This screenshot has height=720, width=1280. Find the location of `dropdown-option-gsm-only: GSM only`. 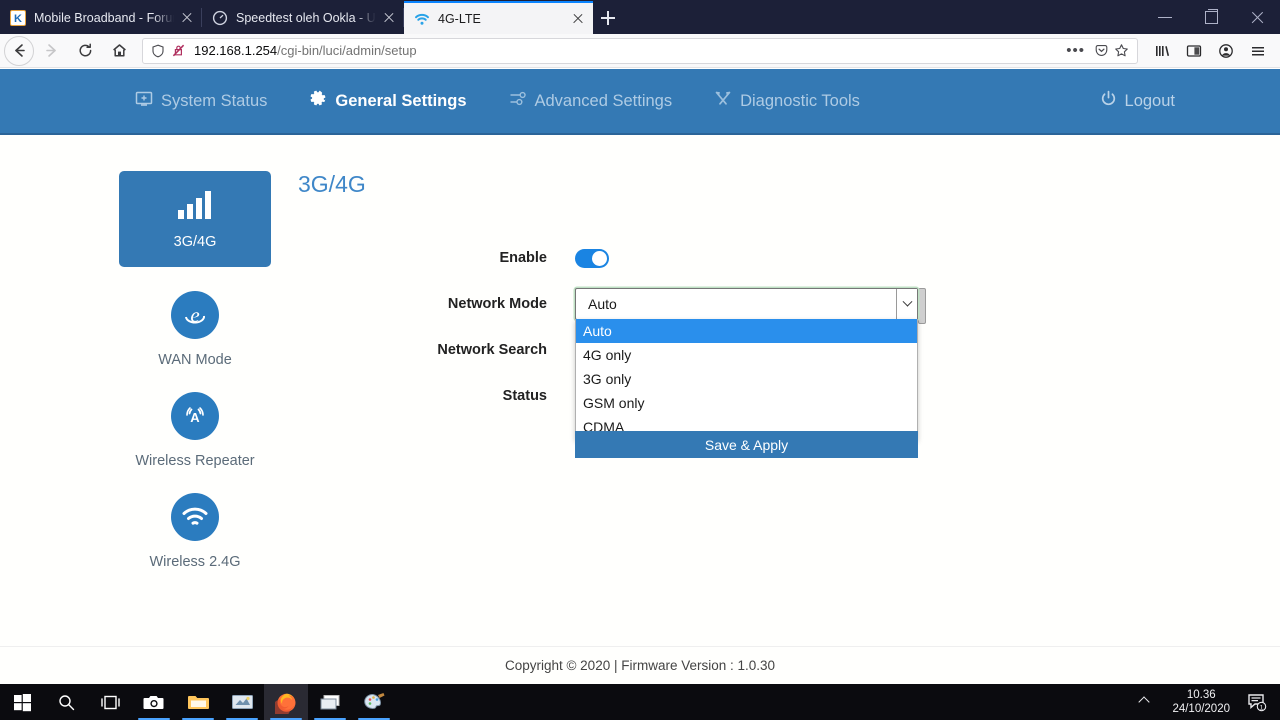

dropdown-option-gsm-only: GSM only is located at coordinates (746, 403).